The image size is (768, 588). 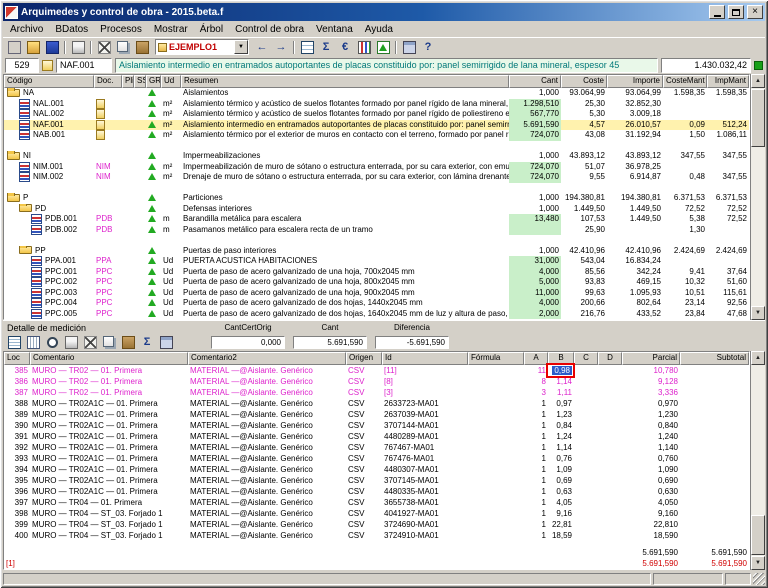 What do you see at coordinates (49, 93) in the screenshot?
I see `cell-codigo: NA` at bounding box center [49, 93].